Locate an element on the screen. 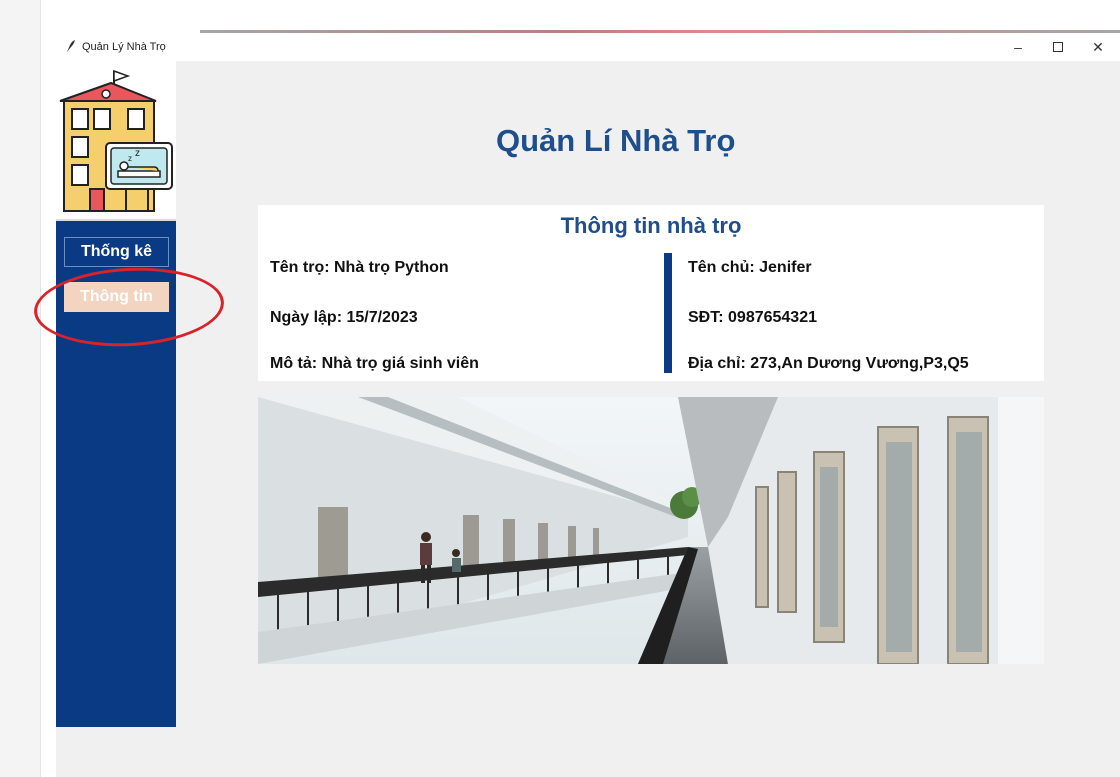  feather-icon is located at coordinates (71, 46).